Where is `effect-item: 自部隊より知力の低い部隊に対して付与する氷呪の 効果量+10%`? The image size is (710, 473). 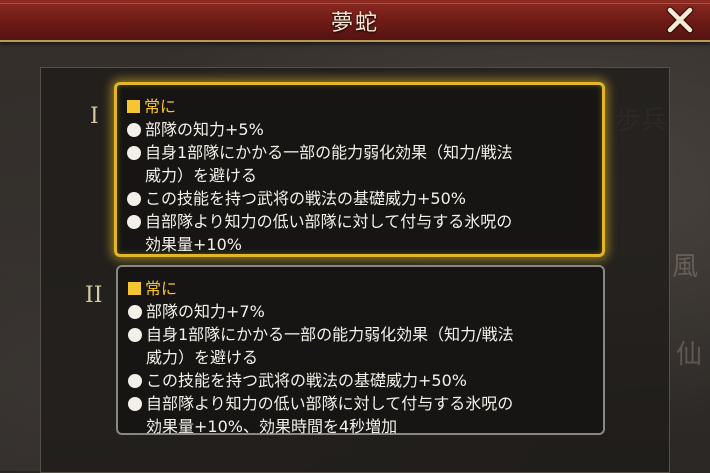 effect-item: 自部隊より知力の低い部隊に対して付与する氷呪の 効果量+10% is located at coordinates (364, 233).